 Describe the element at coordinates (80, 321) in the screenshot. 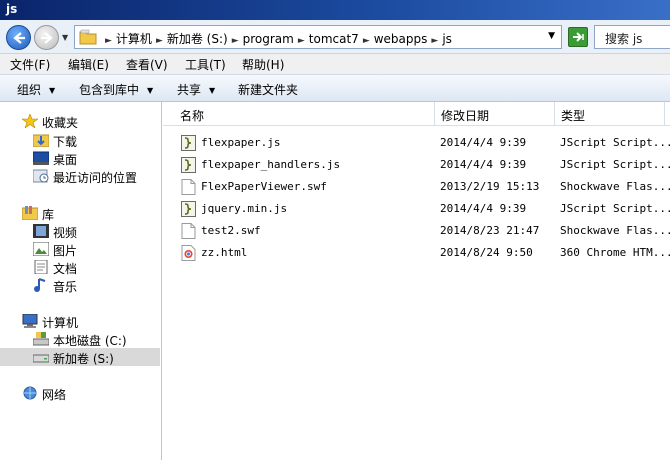

I see `nav-computer: 计算机` at that location.